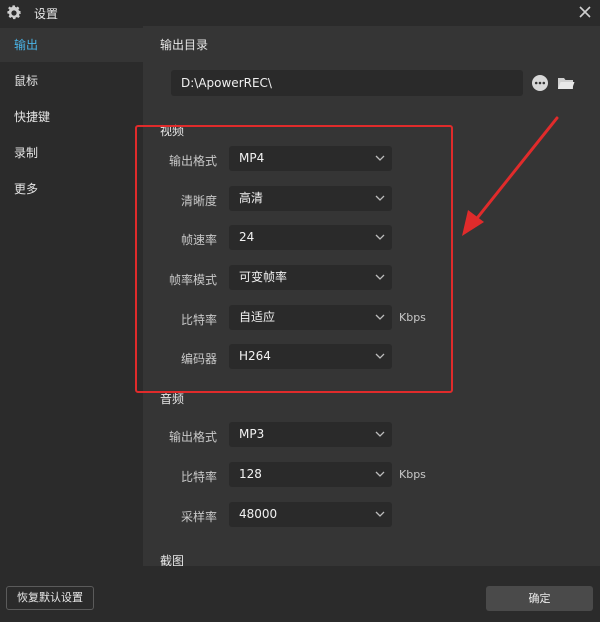 The height and width of the screenshot is (622, 600). Describe the element at coordinates (198, 320) in the screenshot. I see `video-bitrate-label: 比特率` at that location.